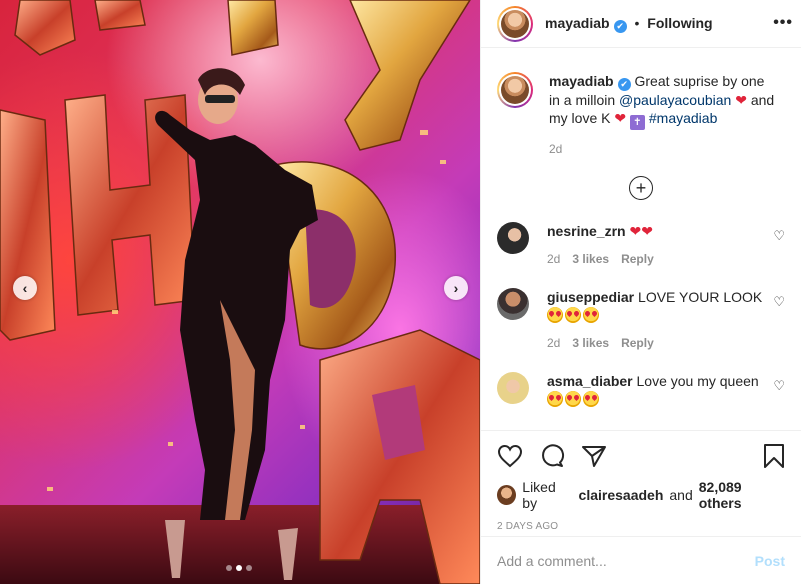 The height and width of the screenshot is (584, 801). I want to click on comment-username: nesrine_zrn, so click(586, 231).